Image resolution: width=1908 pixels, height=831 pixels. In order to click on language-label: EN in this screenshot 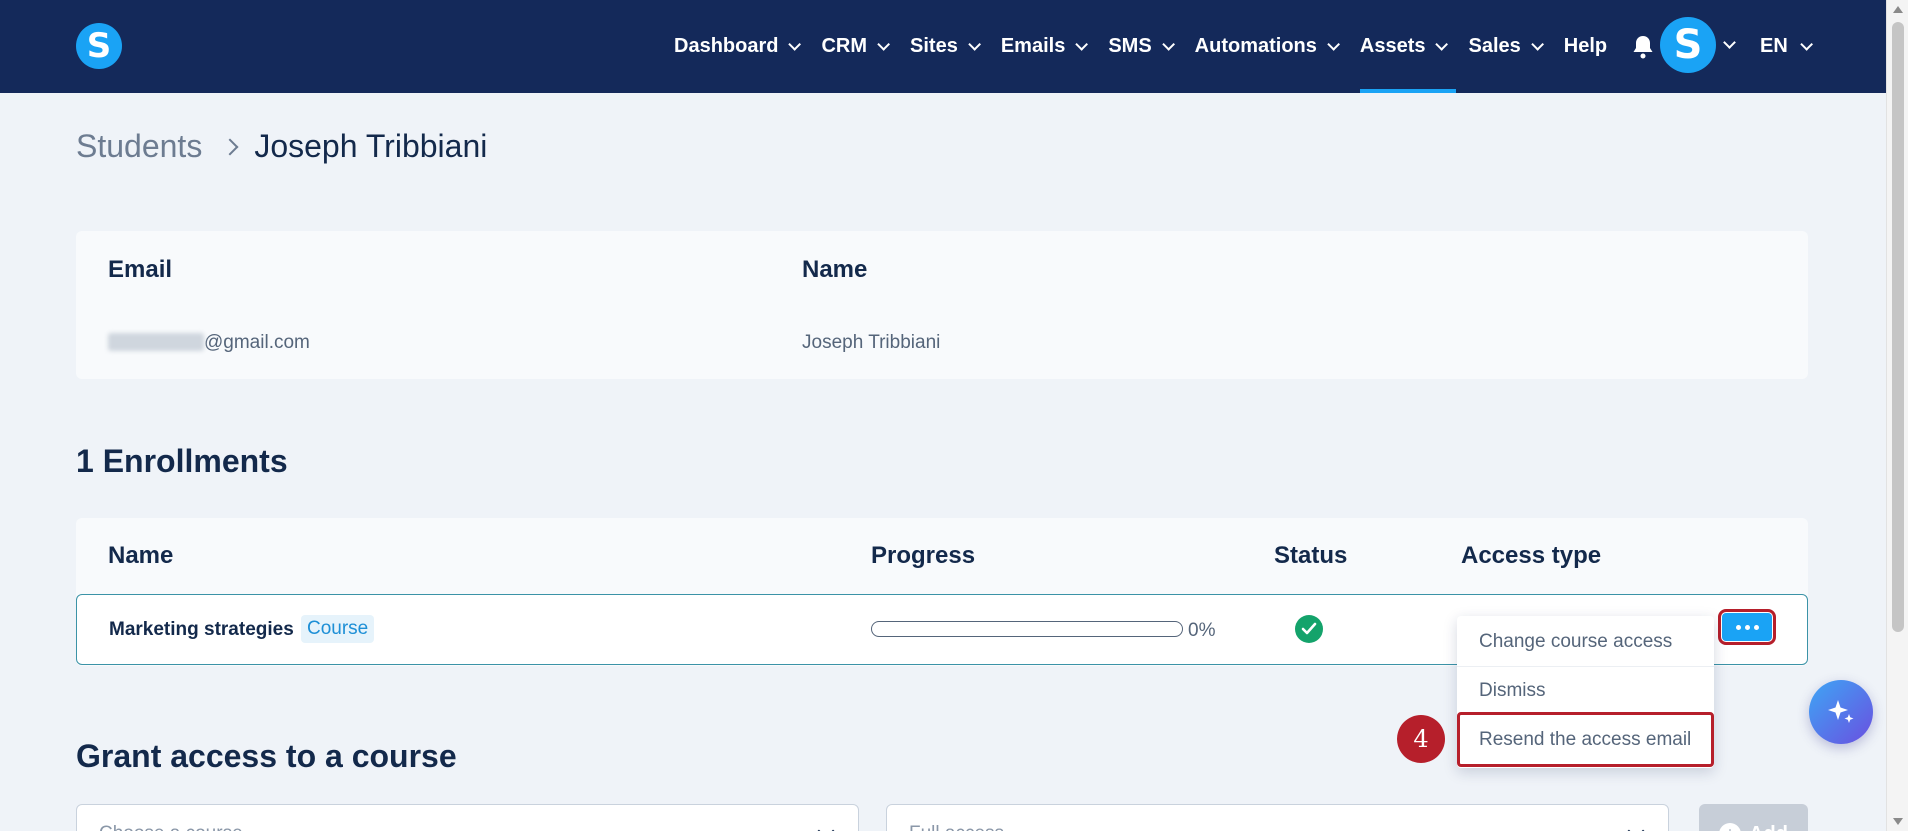, I will do `click(1774, 46)`.